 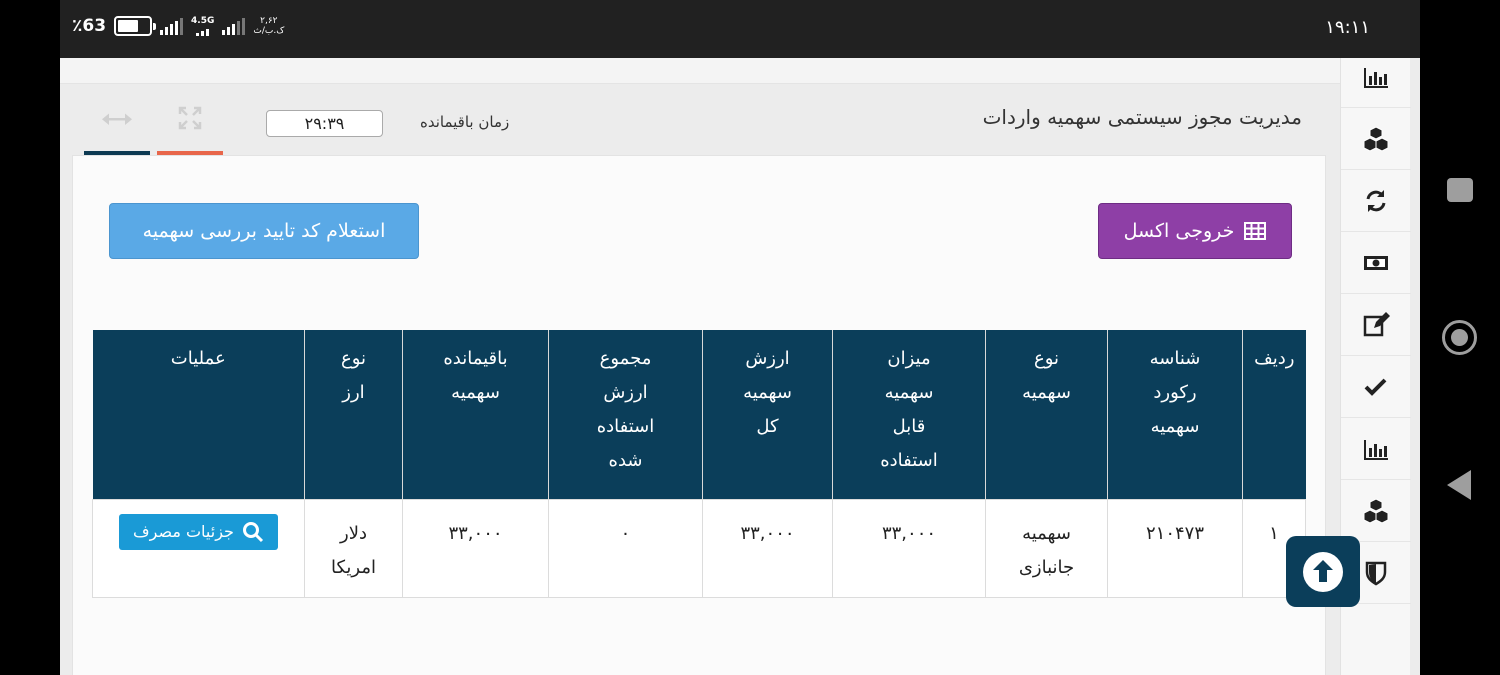 I want to click on col-header-total-value: ارزش سهمیه کل, so click(x=766, y=414).